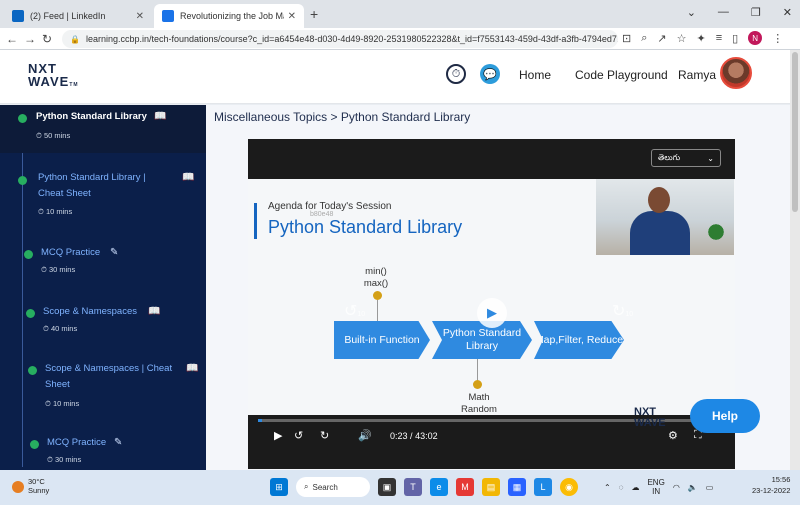 The height and width of the screenshot is (505, 800). Describe the element at coordinates (12, 39) in the screenshot. I see `back-icon: ←` at that location.